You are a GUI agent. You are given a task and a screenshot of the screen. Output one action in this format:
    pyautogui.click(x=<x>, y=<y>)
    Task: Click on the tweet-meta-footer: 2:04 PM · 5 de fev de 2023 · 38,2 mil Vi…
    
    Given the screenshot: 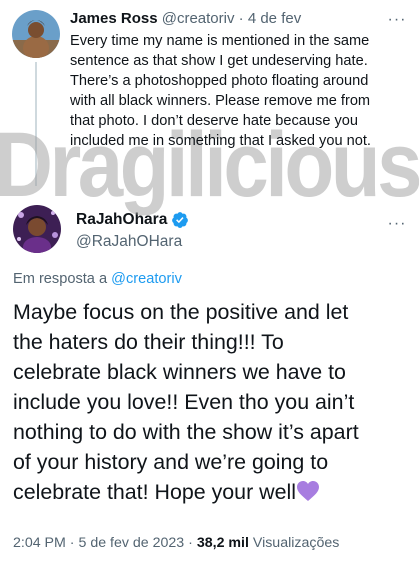 What is the action you would take?
    pyautogui.click(x=176, y=543)
    